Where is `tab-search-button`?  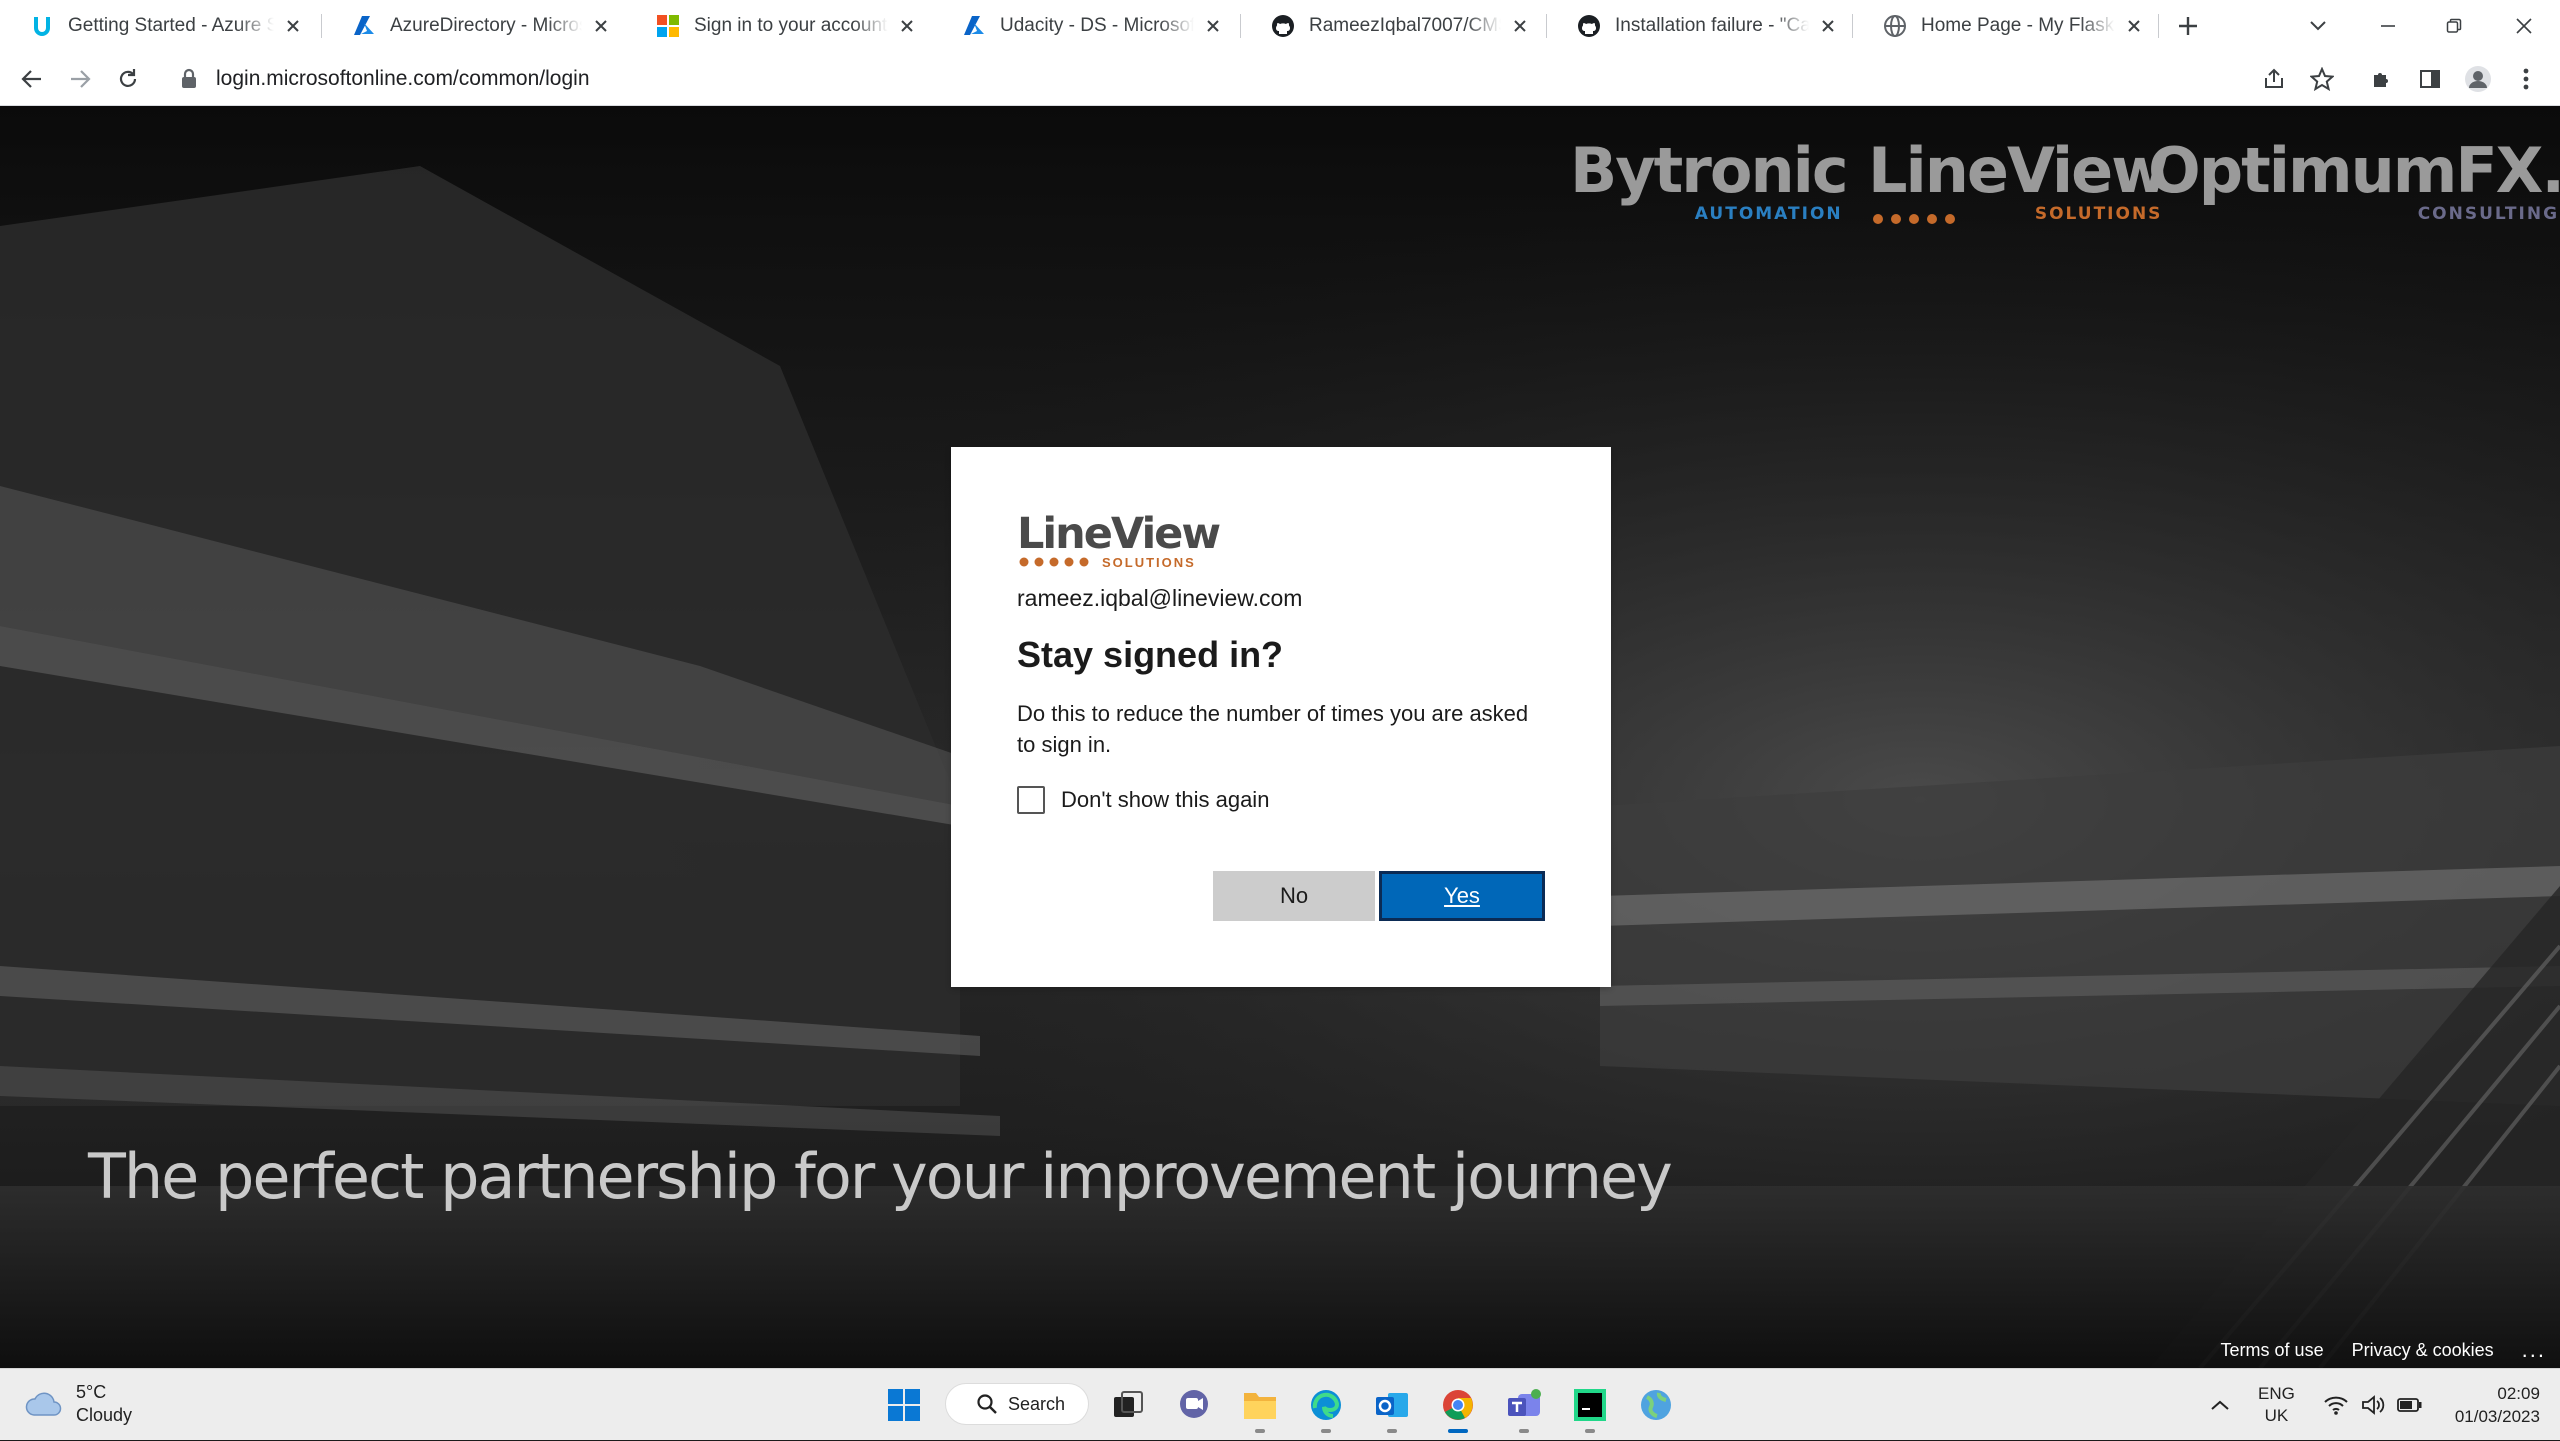
tab-search-button is located at coordinates (2318, 26).